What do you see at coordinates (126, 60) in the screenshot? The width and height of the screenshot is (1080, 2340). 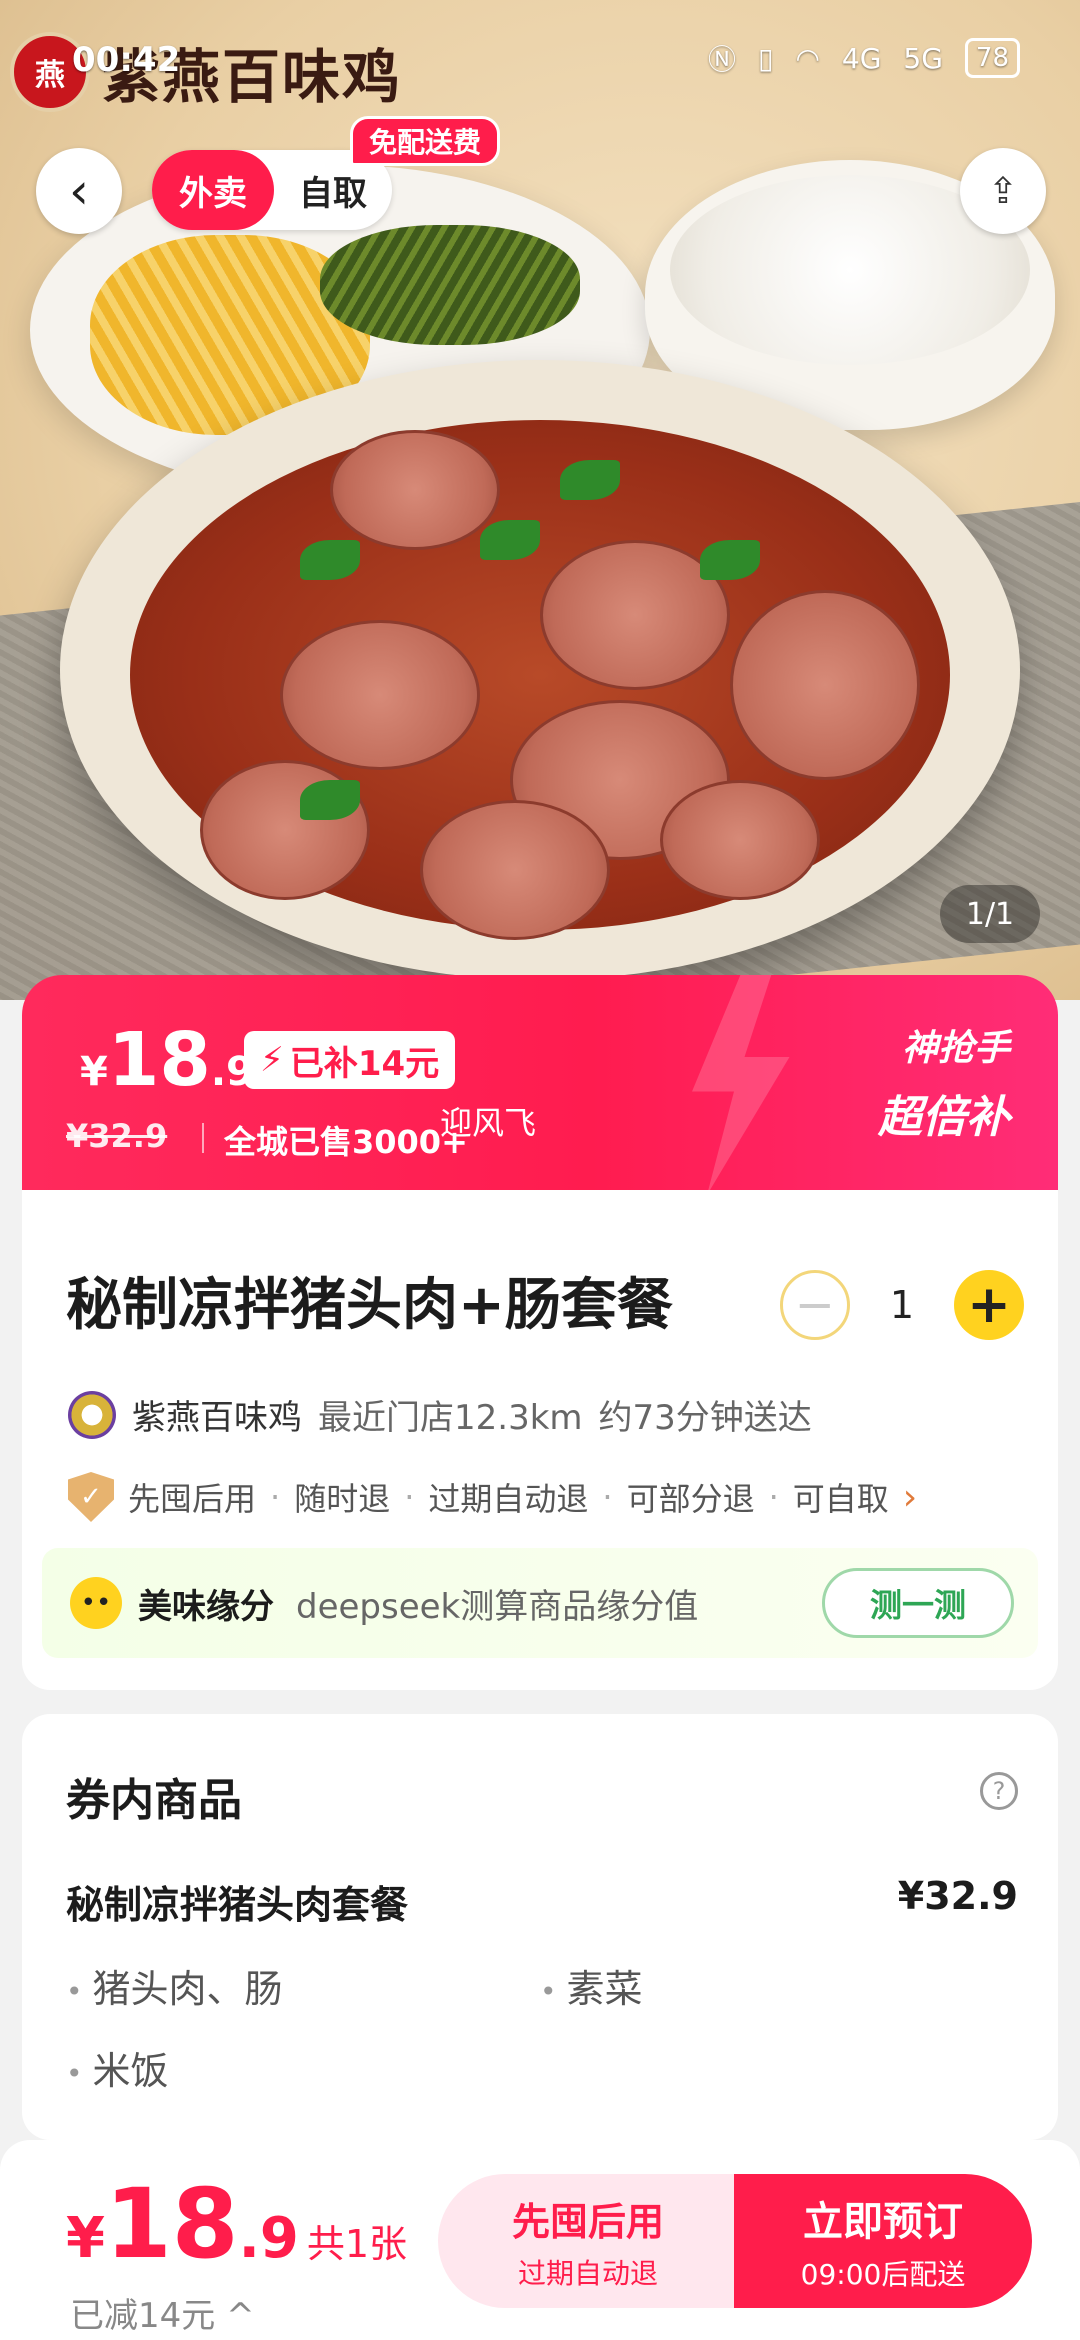 I see `status-time: 00:42` at bounding box center [126, 60].